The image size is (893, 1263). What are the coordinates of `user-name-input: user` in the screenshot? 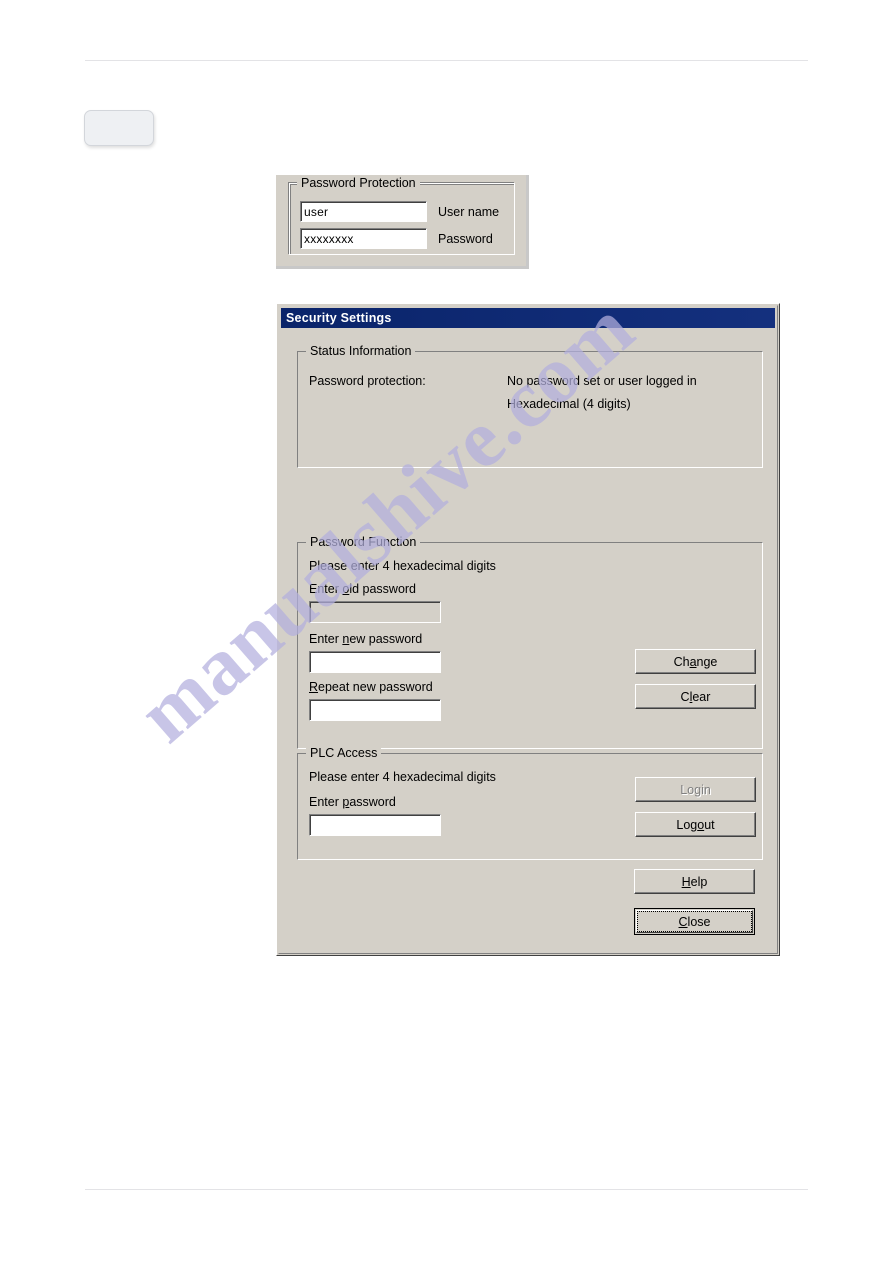 It's located at (363, 211).